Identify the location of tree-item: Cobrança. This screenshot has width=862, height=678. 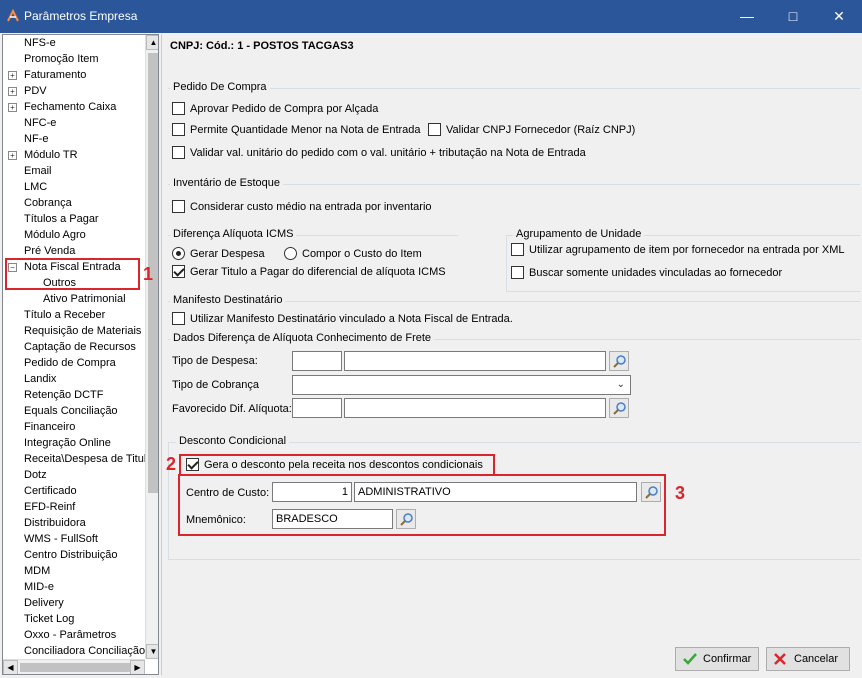
(74, 203).